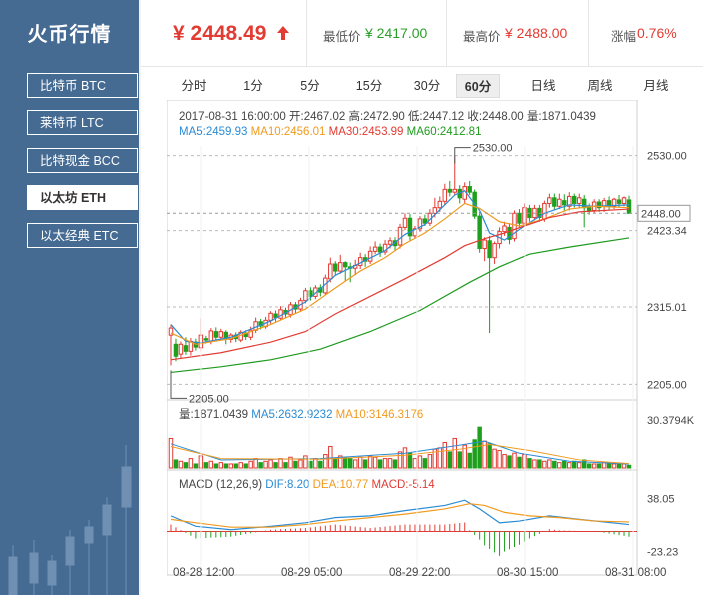 This screenshot has width=703, height=595. Describe the element at coordinates (656, 86) in the screenshot. I see `tab-monthly: 月线` at that location.